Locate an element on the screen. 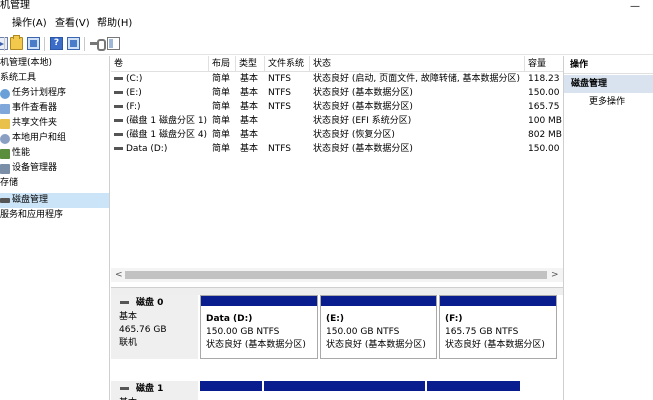  console-tree-icon is located at coordinates (33, 43).